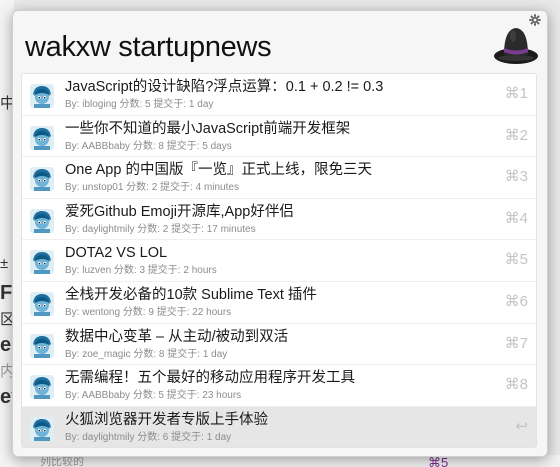 The image size is (560, 467). Describe the element at coordinates (6, 345) in the screenshot. I see `background-text: e` at that location.